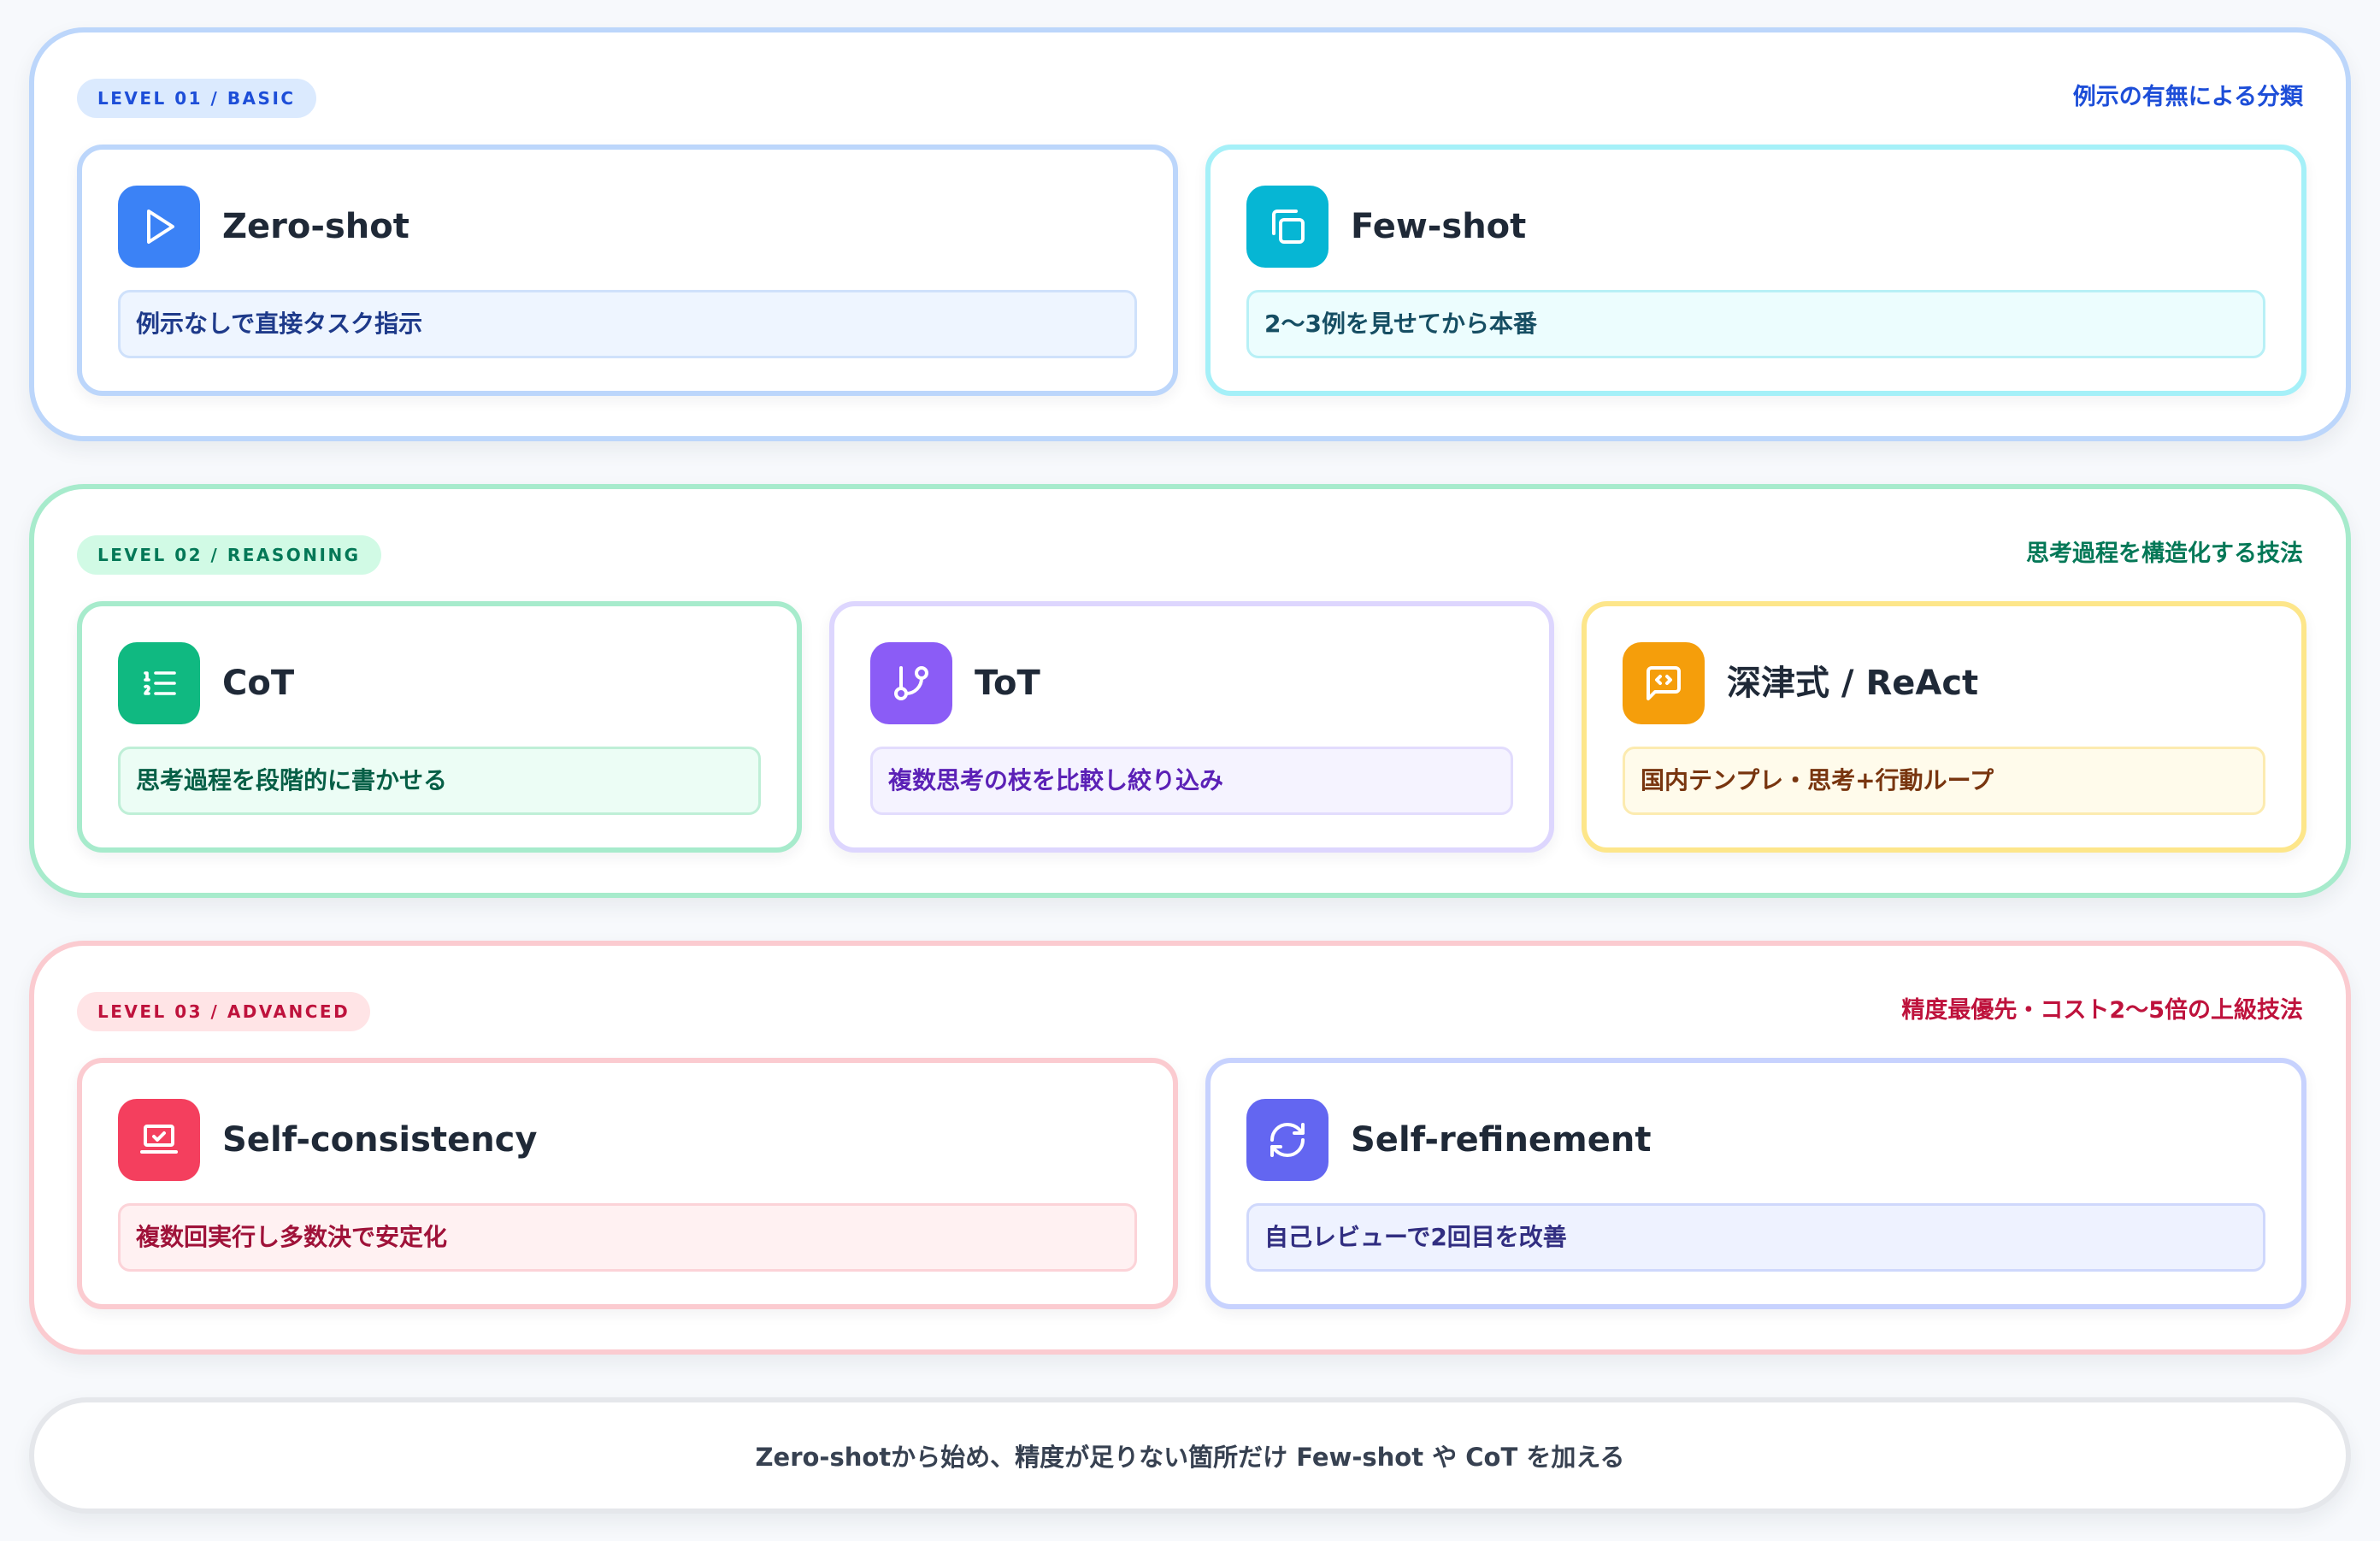 The width and height of the screenshot is (2380, 1541). Describe the element at coordinates (2102, 1010) in the screenshot. I see `level-caption: 精度最優先・コスト2〜5倍の上級技法` at that location.